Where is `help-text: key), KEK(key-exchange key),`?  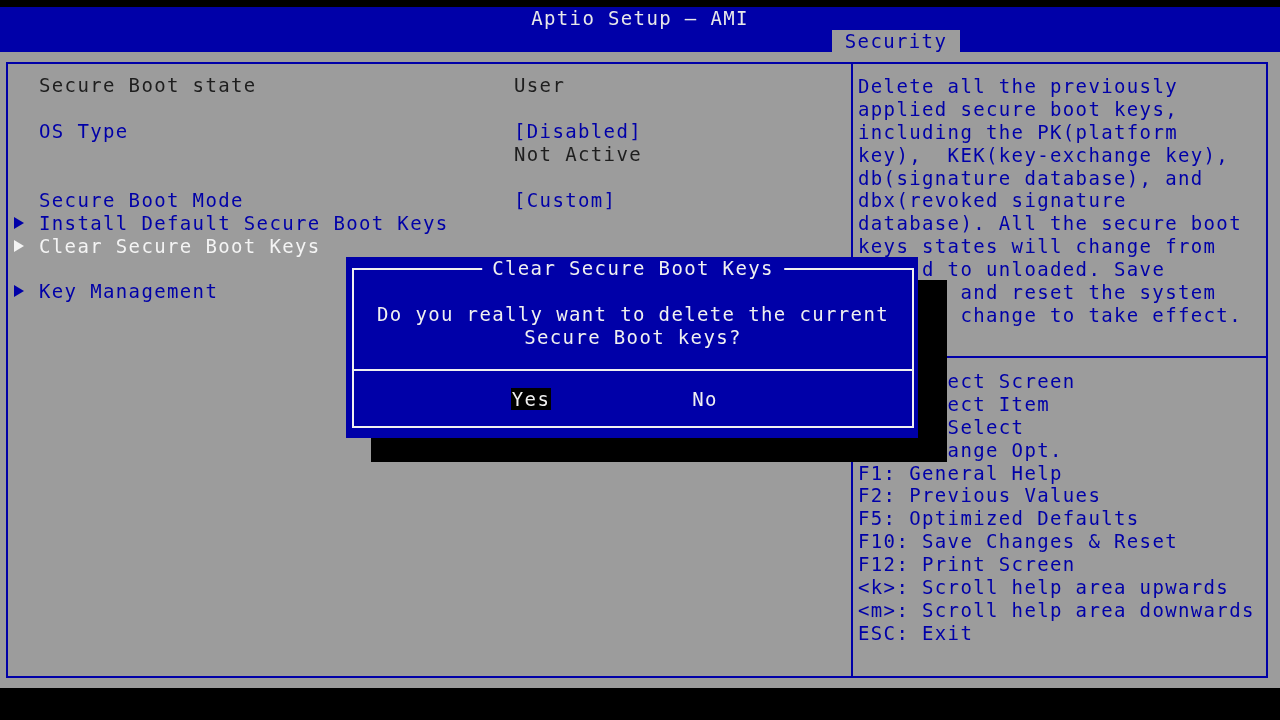 help-text: key), KEK(key-exchange key), is located at coordinates (1044, 154).